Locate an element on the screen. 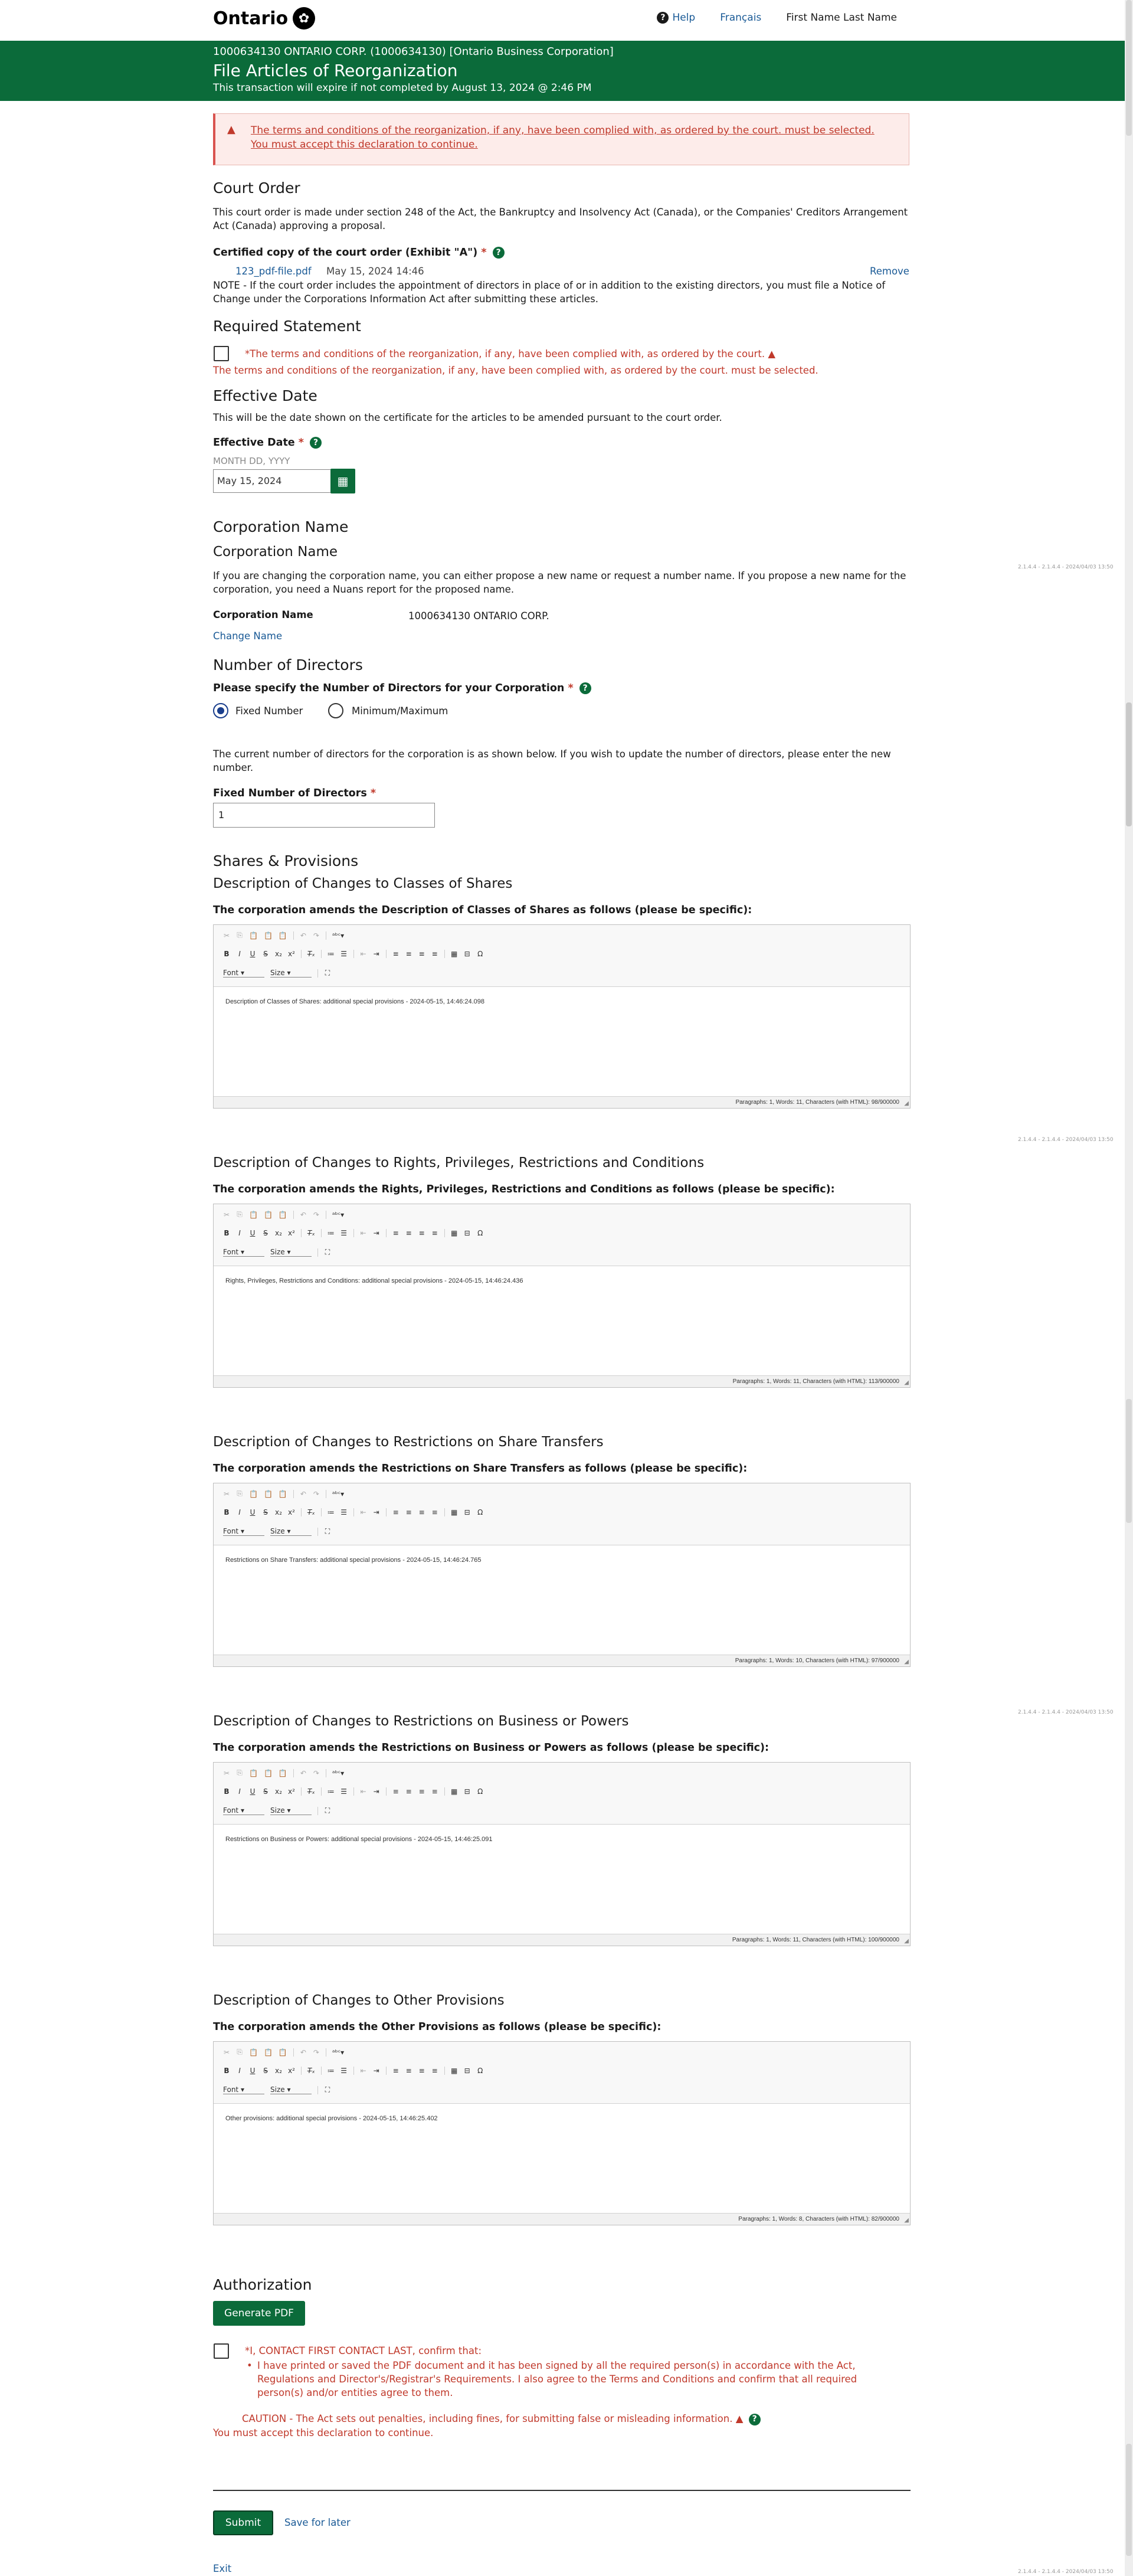 The width and height of the screenshot is (1133, 2576). exit-link: Exit is located at coordinates (222, 2568).